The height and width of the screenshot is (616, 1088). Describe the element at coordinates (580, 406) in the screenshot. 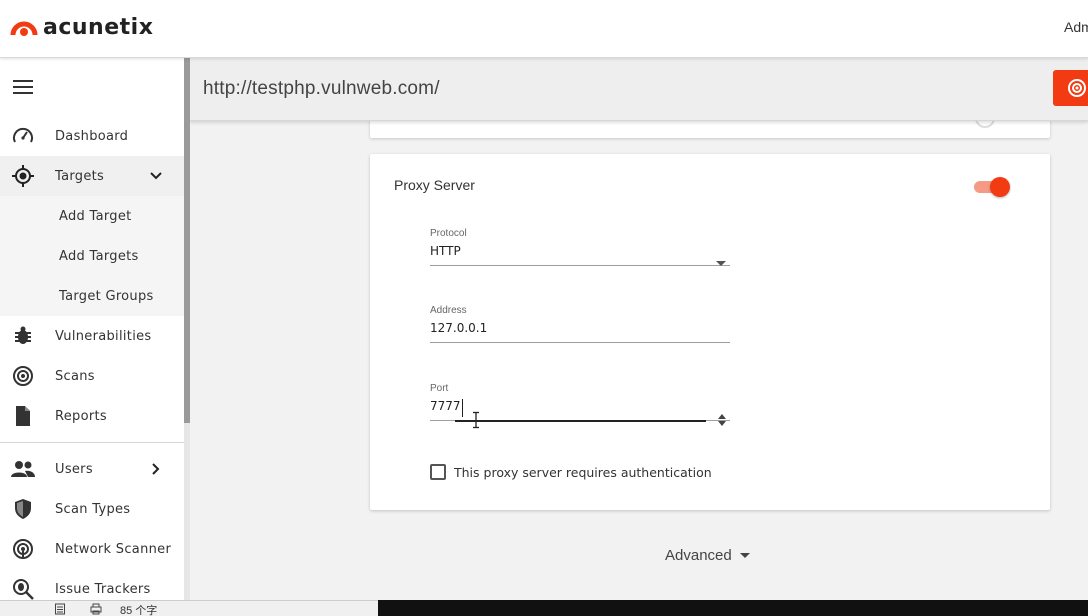

I see `port-field: Port 7777` at that location.